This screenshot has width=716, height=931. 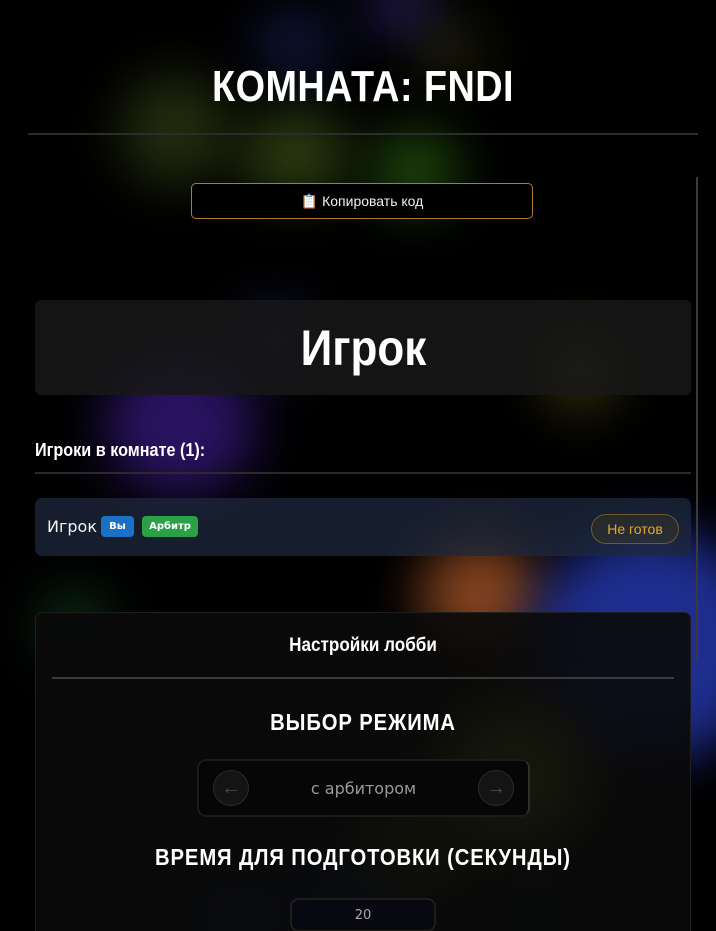 I want to click on settings-divider, so click(x=363, y=678).